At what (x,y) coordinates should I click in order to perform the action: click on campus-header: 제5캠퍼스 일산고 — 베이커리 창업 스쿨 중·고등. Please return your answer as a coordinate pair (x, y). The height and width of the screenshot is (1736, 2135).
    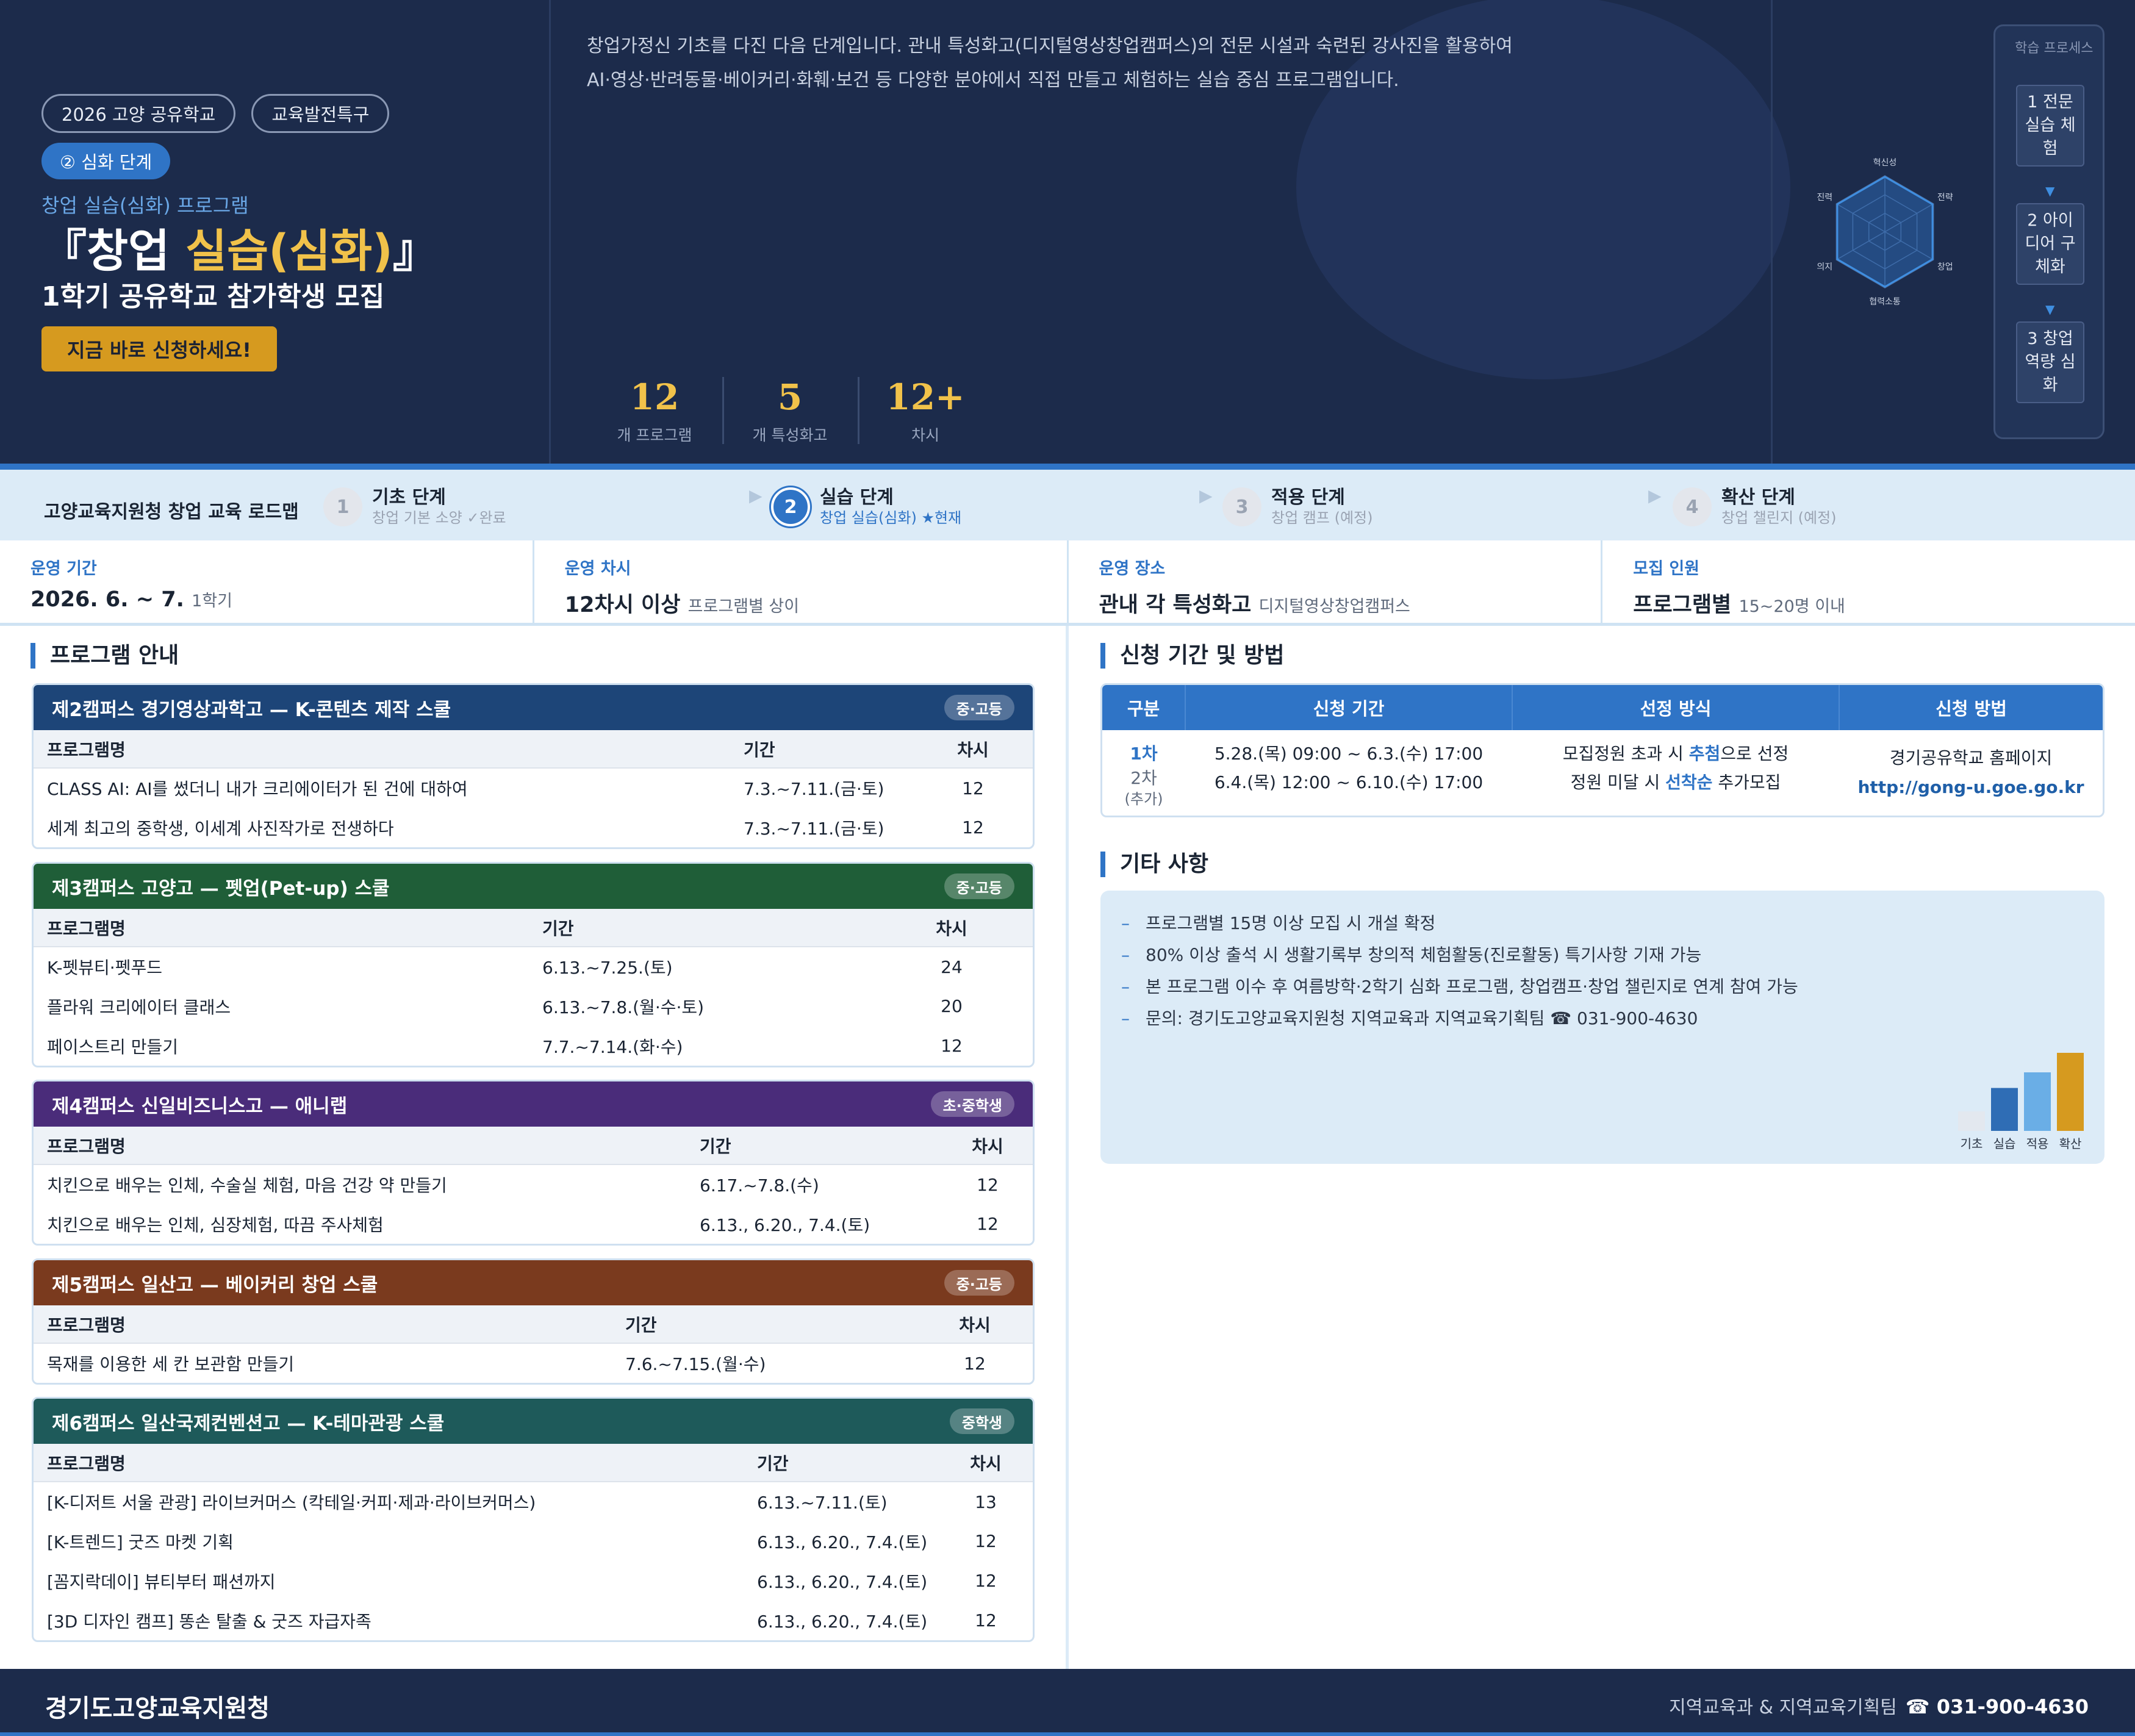
    Looking at the image, I should click on (533, 1282).